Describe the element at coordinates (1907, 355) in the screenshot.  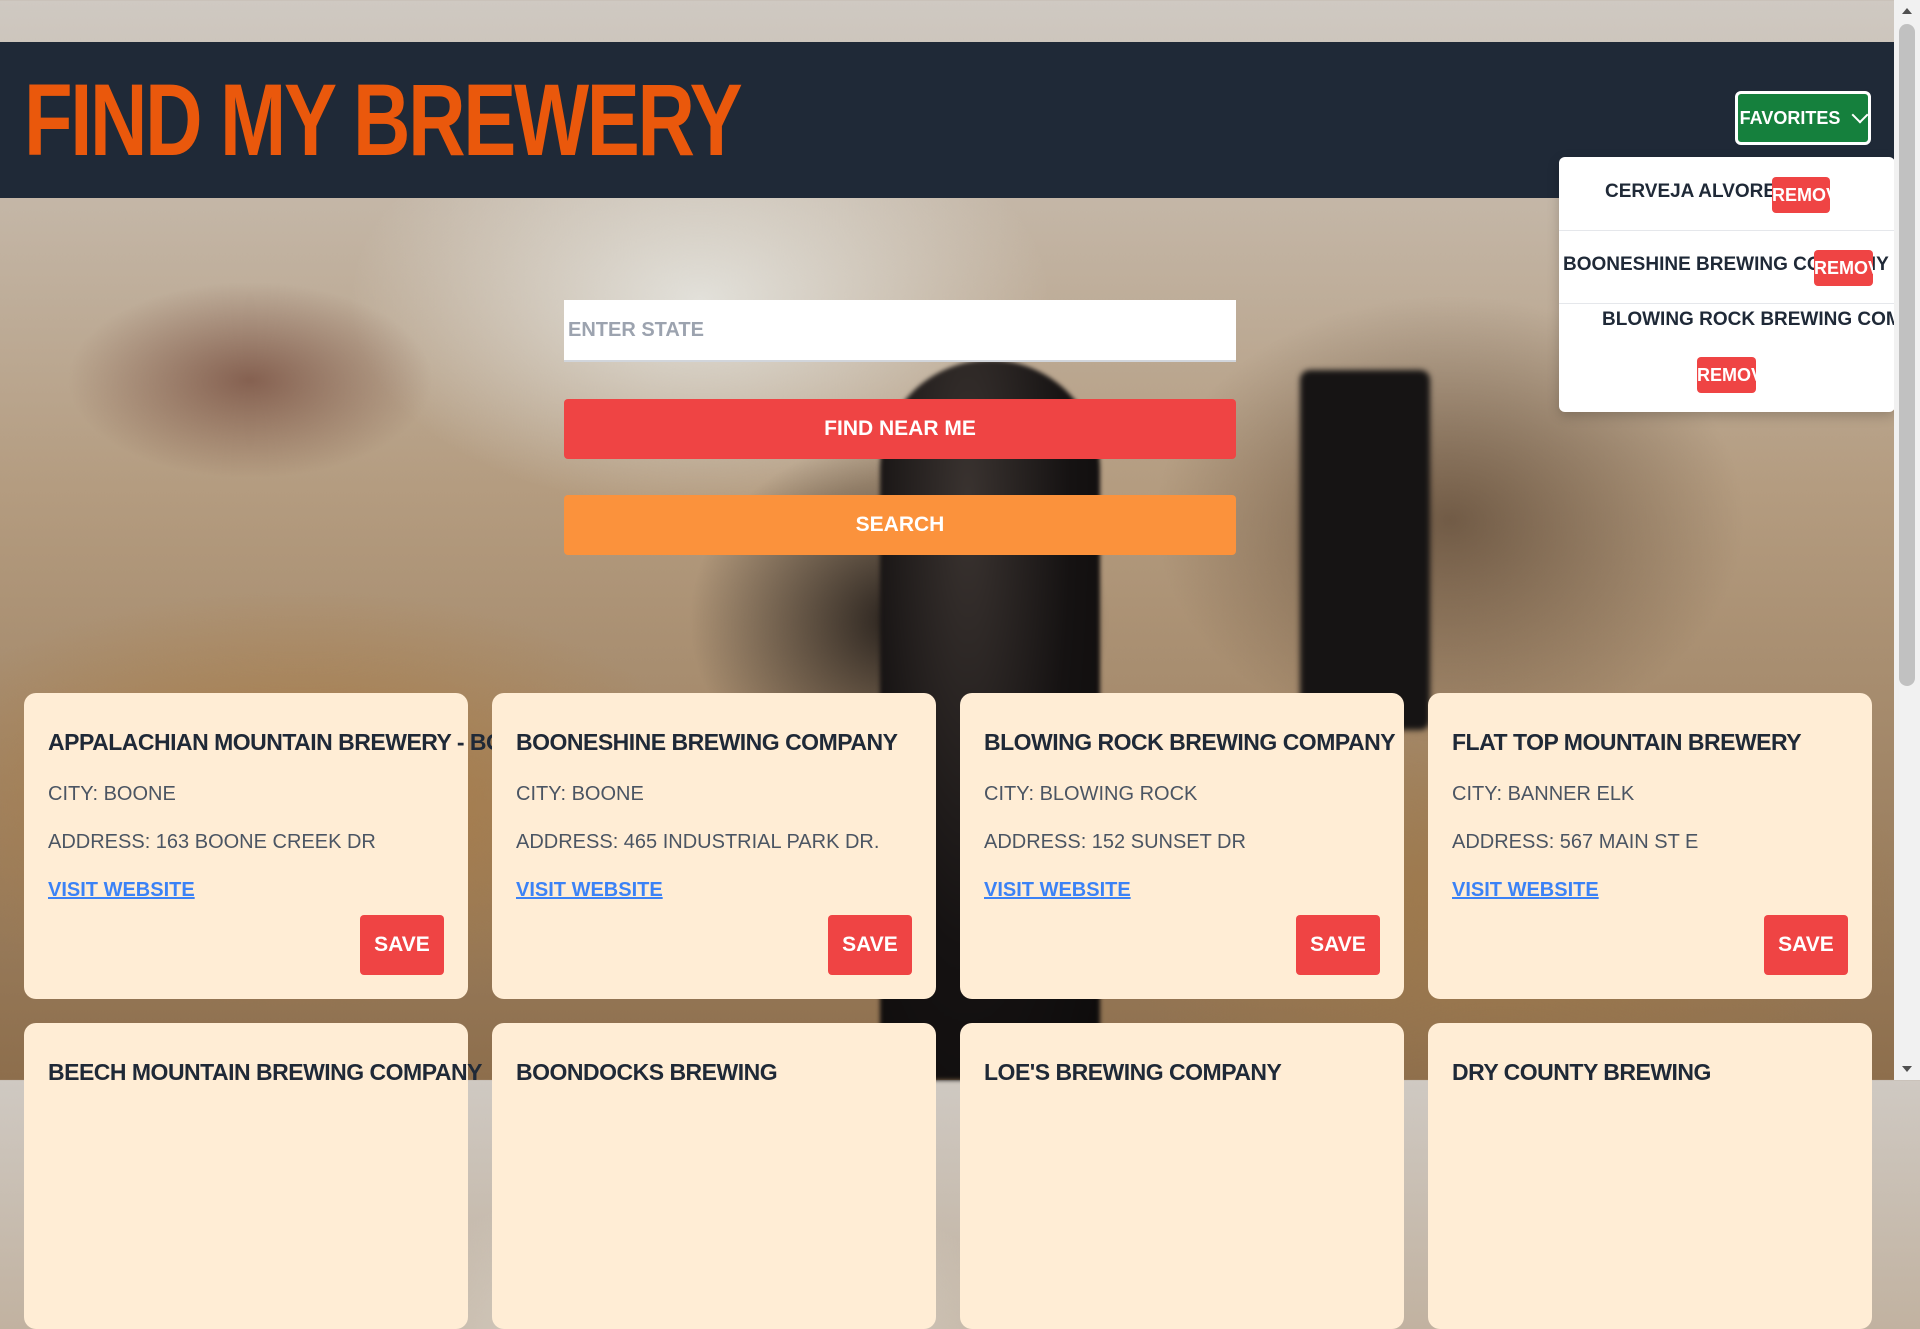
I see `scrollbar-thumb` at that location.